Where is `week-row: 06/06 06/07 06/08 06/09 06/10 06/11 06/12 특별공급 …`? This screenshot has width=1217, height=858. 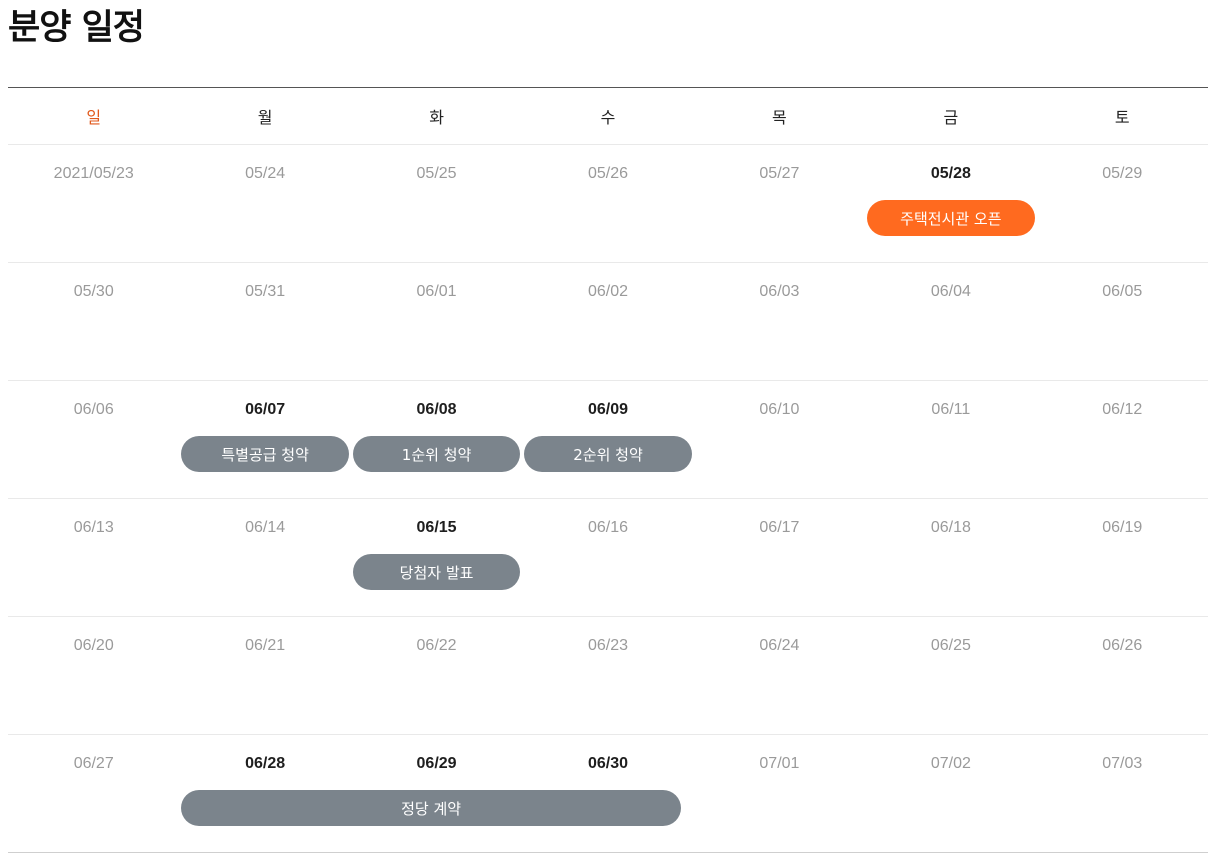
week-row: 06/06 06/07 06/08 06/09 06/10 06/11 06/12 특별공급 … is located at coordinates (608, 440).